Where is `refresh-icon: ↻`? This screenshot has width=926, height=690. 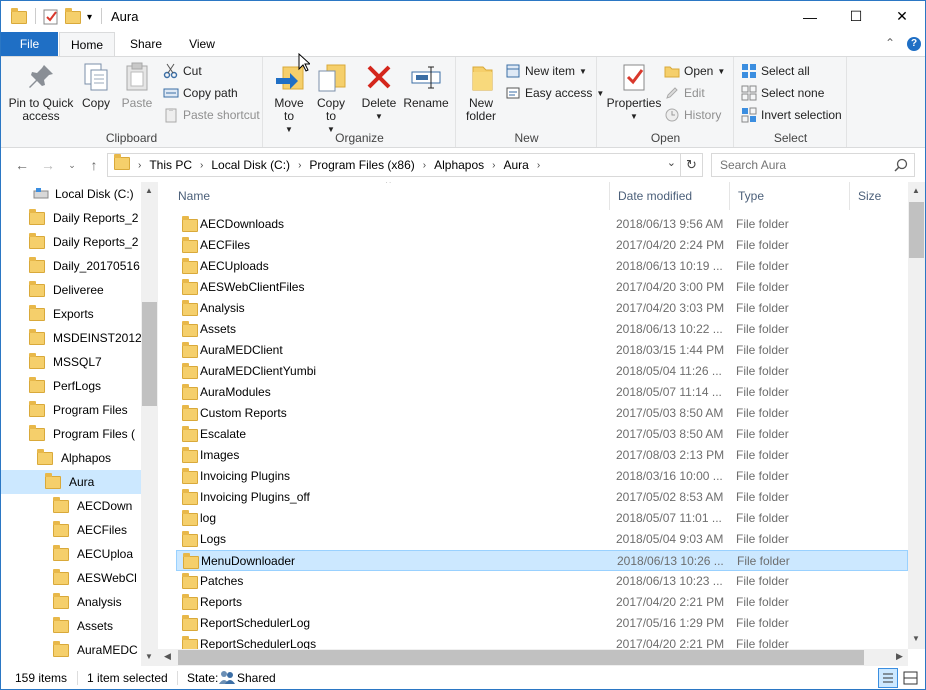
refresh-icon: ↻ is located at coordinates (691, 165).